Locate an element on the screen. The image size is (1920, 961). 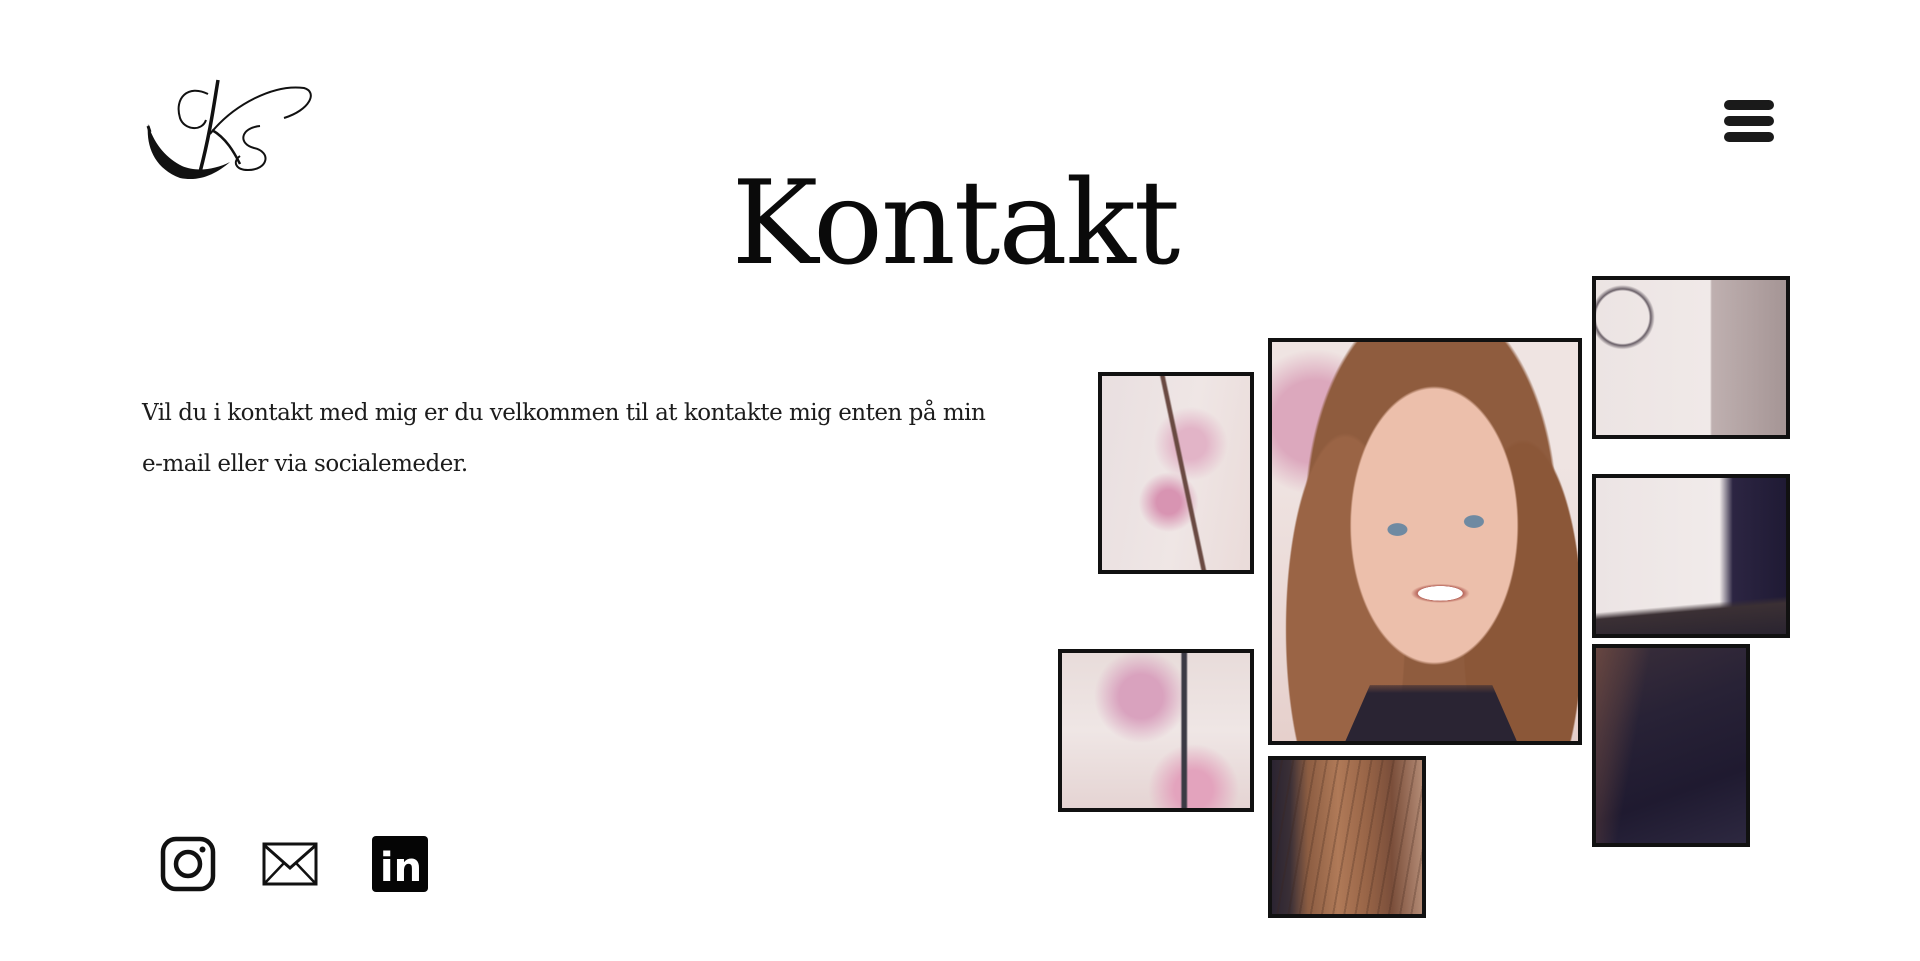
gallery-photo-jacket is located at coordinates (1671, 745).